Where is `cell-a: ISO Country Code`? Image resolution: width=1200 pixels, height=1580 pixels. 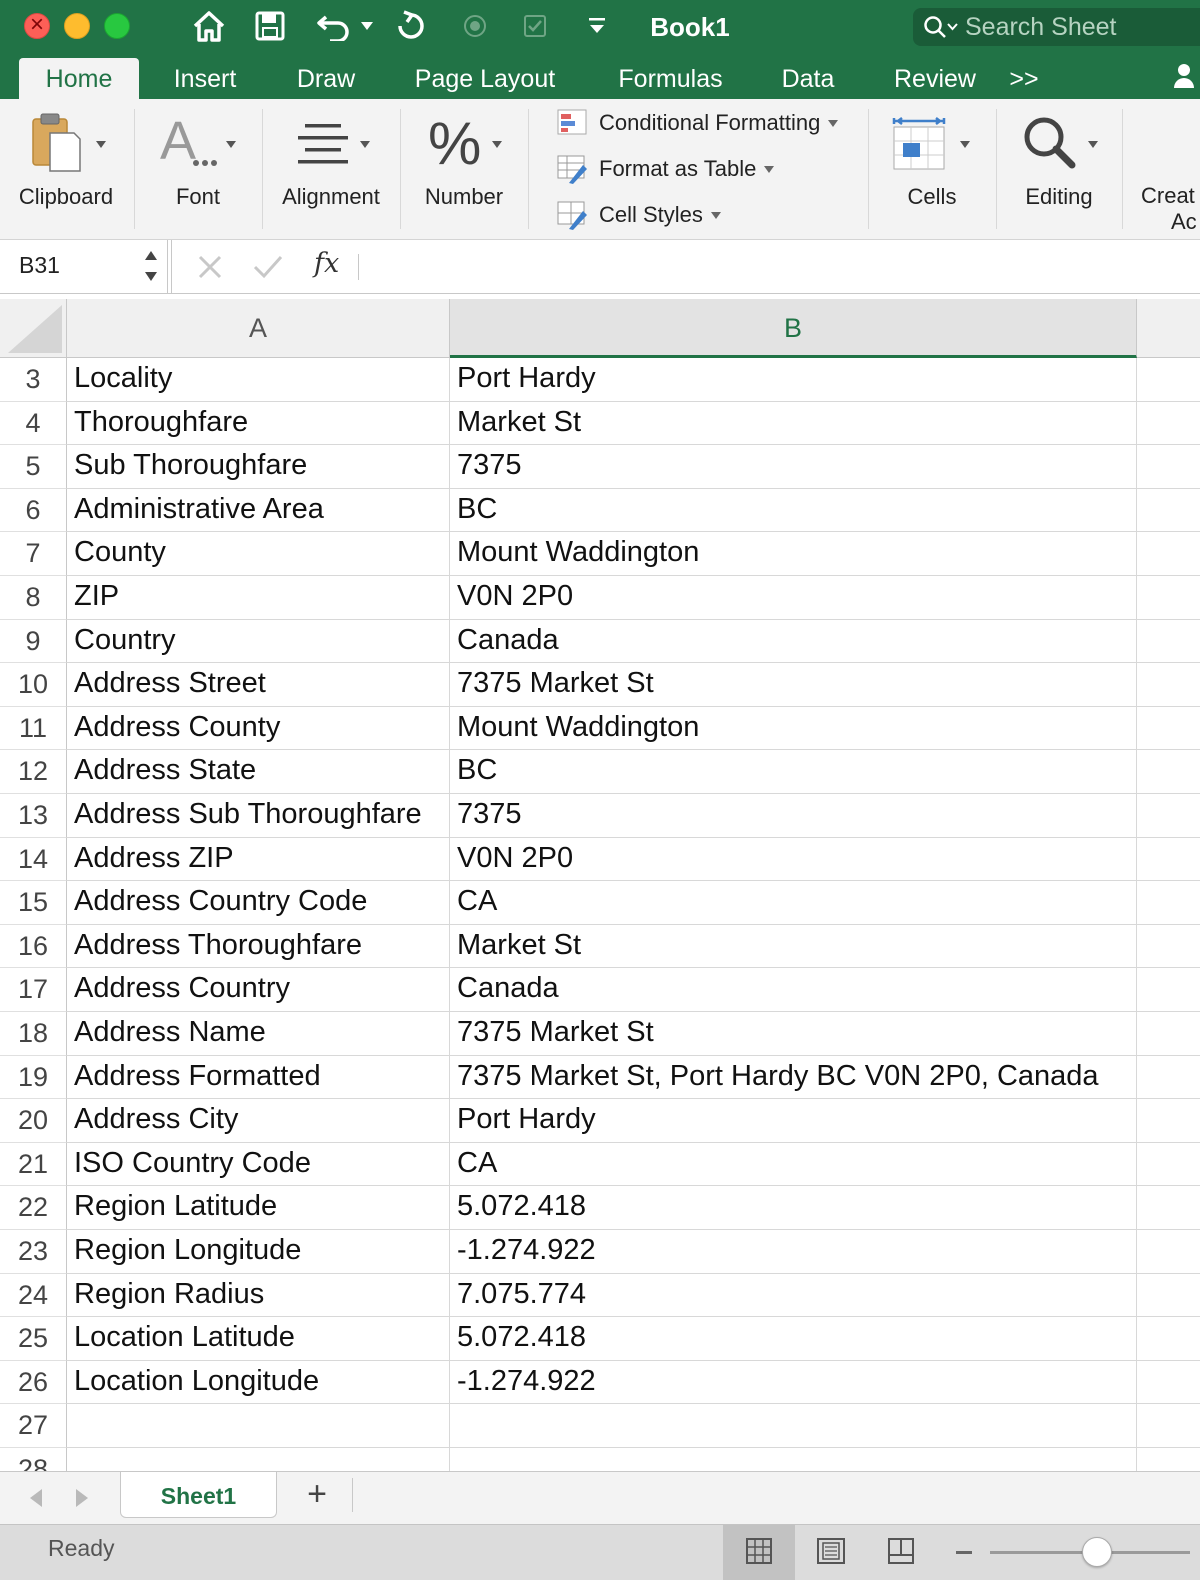
cell-a: ISO Country Code is located at coordinates (258, 1164).